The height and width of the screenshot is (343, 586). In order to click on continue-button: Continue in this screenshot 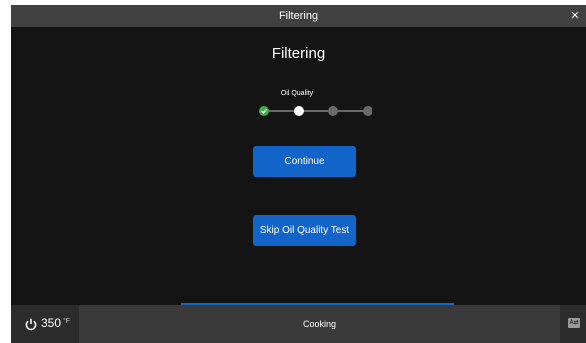, I will do `click(304, 161)`.